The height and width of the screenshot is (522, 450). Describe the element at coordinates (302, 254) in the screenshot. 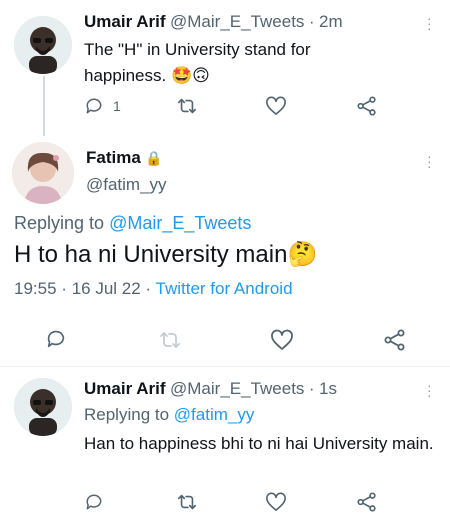

I see `tweet-emoji: 🤔` at that location.